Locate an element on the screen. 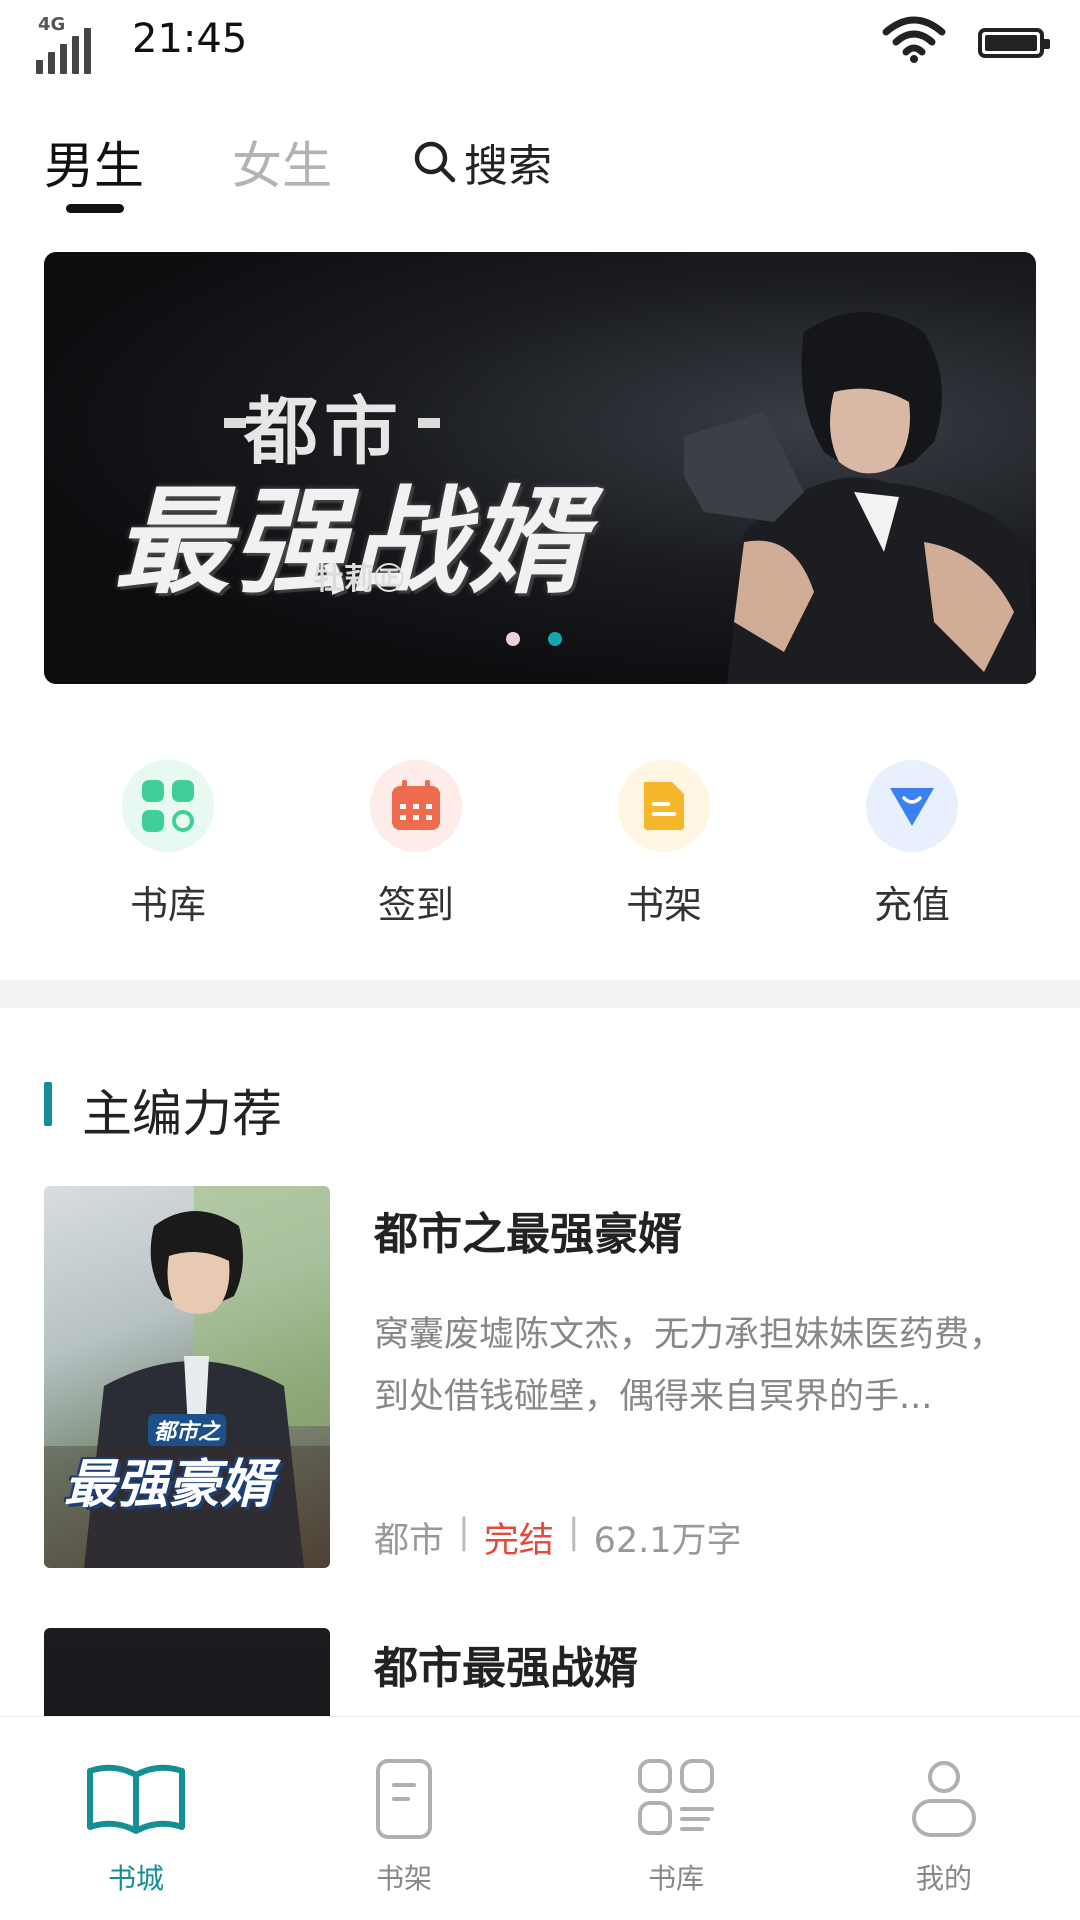  wifi-icon is located at coordinates (914, 39).